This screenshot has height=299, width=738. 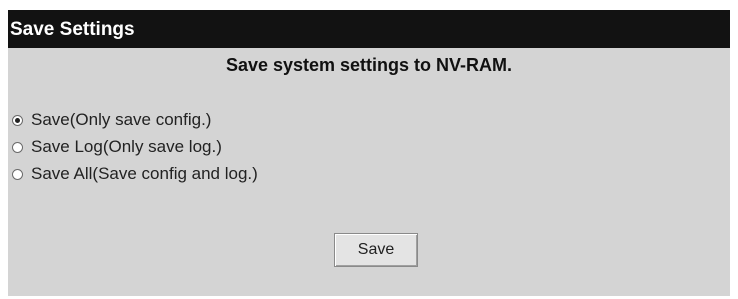 I want to click on save-button: Save, so click(x=376, y=250).